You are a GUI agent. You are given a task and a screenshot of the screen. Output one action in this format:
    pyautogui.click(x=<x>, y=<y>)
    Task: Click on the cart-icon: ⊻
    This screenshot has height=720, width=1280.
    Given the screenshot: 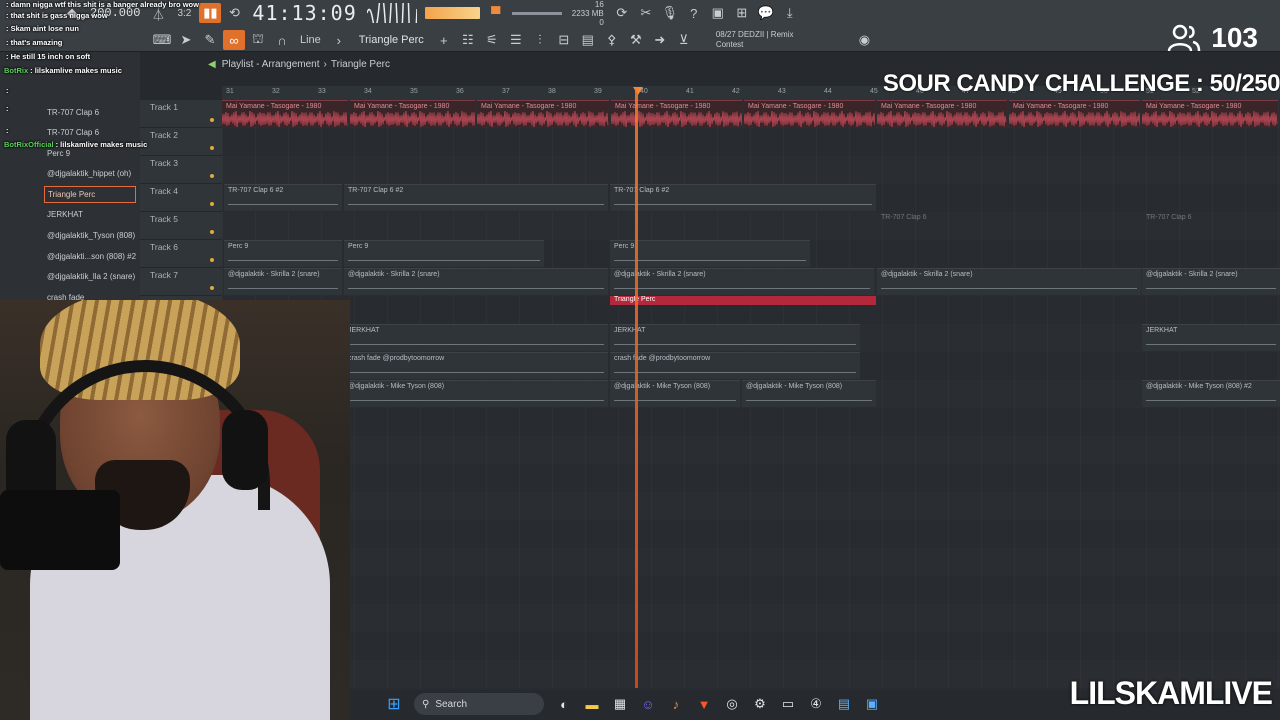 What is the action you would take?
    pyautogui.click(x=684, y=40)
    